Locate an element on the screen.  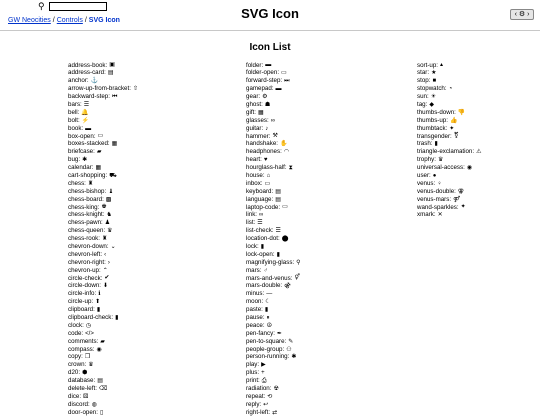
icon-label: address-book is located at coordinates (87, 65).